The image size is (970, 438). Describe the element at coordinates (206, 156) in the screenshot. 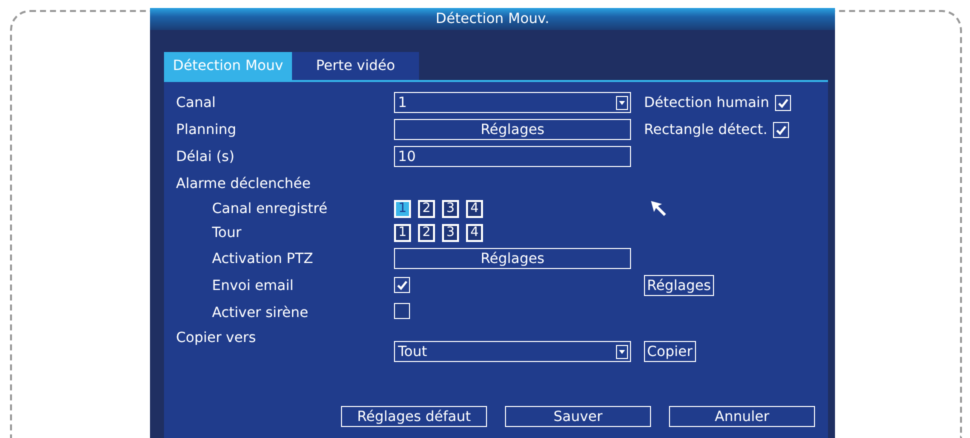

I see `field-label: Délai (s)` at that location.